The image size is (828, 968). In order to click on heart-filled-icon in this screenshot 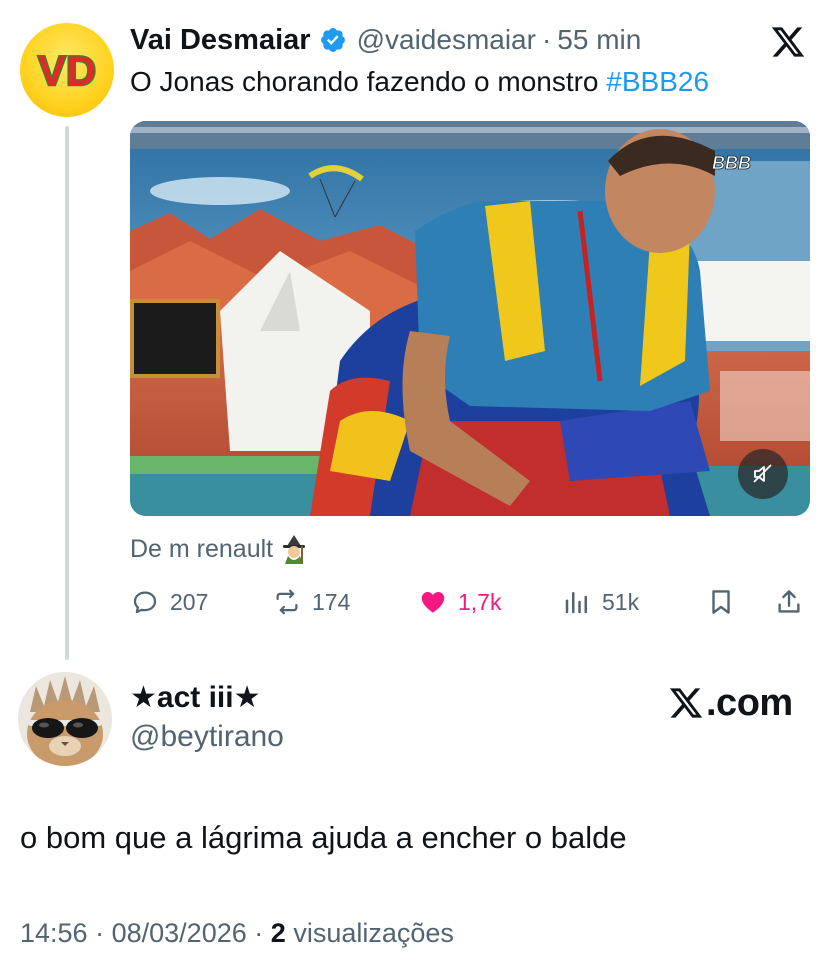, I will do `click(433, 602)`.